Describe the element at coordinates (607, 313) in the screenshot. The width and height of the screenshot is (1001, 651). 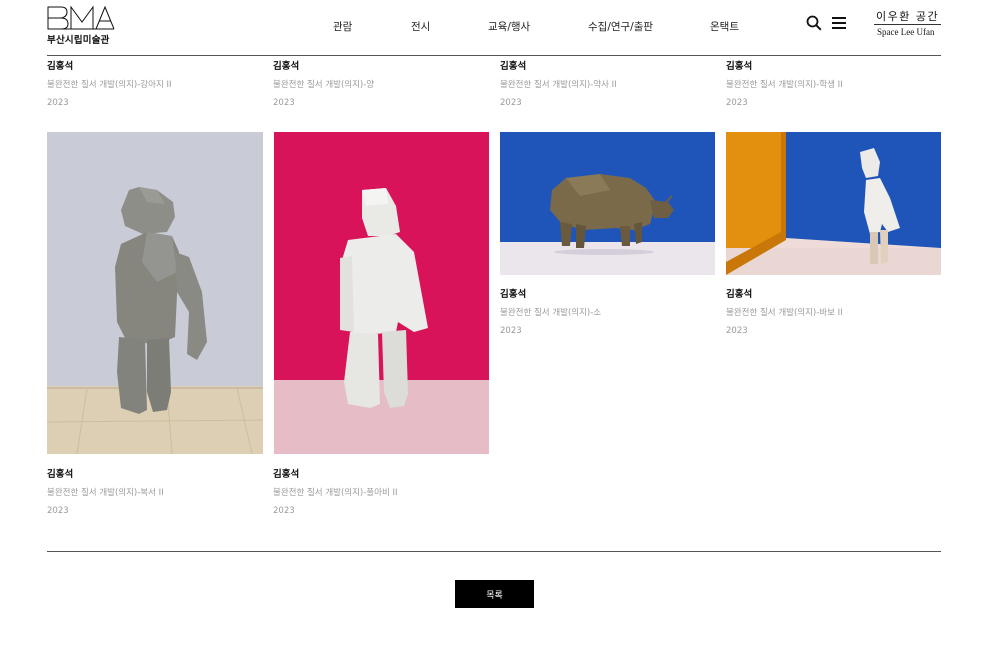
I see `artwork-caption: 김홍석 불완전한 질서 개발(의지)-소 2023` at that location.